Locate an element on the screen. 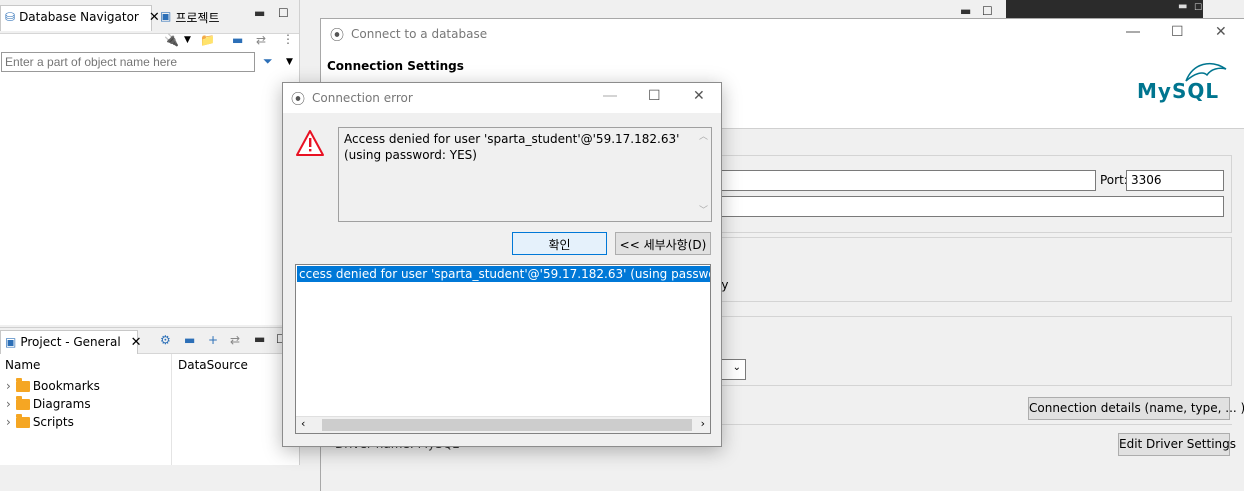 This screenshot has height=491, width=1244. scroll-left-icon: ‹ is located at coordinates (303, 423).